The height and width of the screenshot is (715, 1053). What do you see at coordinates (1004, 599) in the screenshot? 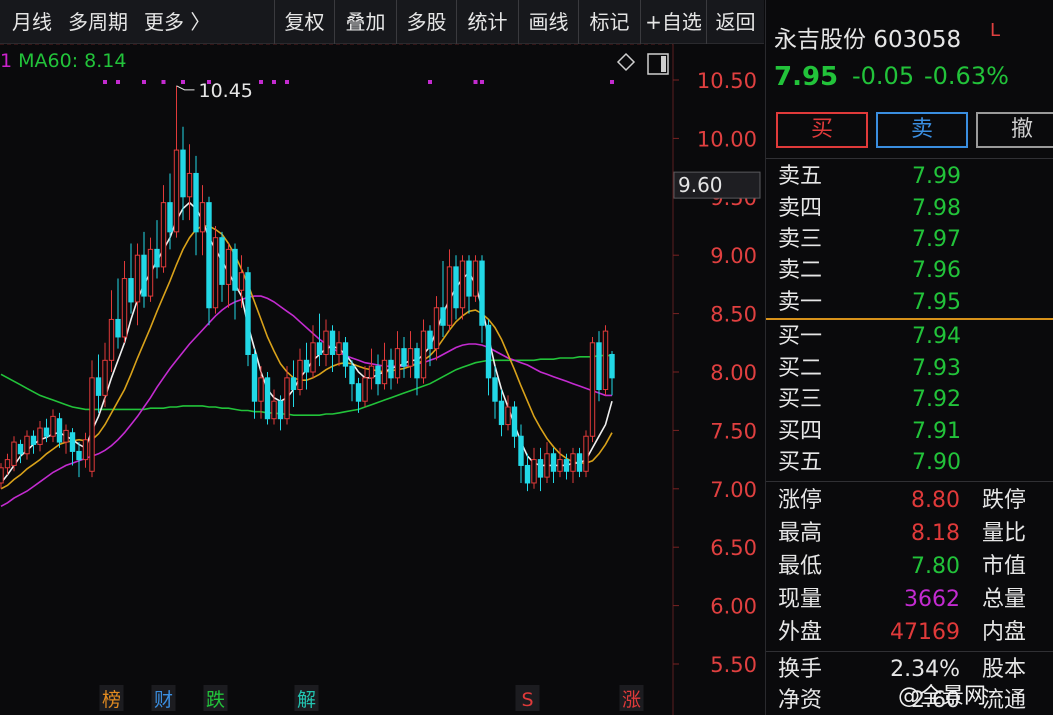
I see `stat-label-secondary: 总量` at bounding box center [1004, 599].